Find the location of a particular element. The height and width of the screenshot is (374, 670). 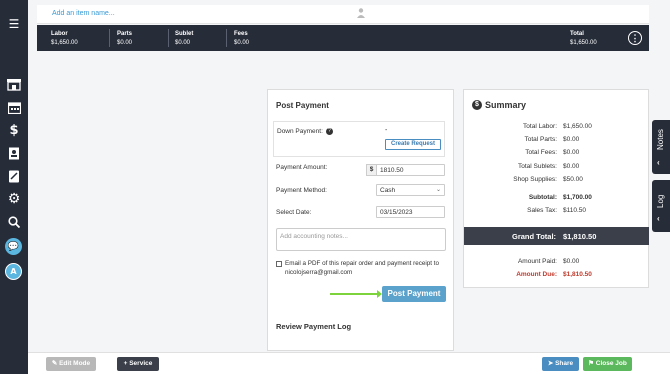

hamburger-menu-icon: ☰ is located at coordinates (14, 24).